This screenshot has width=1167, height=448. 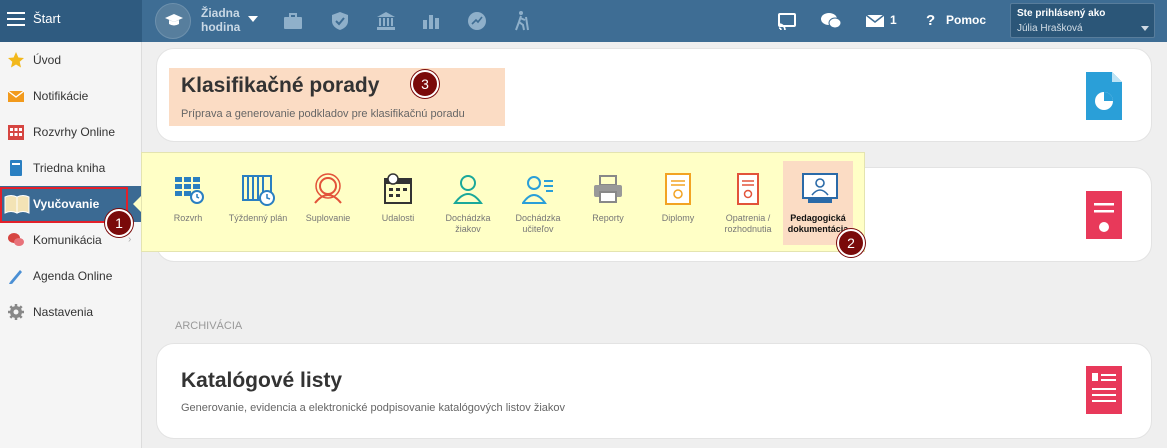 What do you see at coordinates (73, 276) in the screenshot?
I see `sidebar-item-label: Agenda Online` at bounding box center [73, 276].